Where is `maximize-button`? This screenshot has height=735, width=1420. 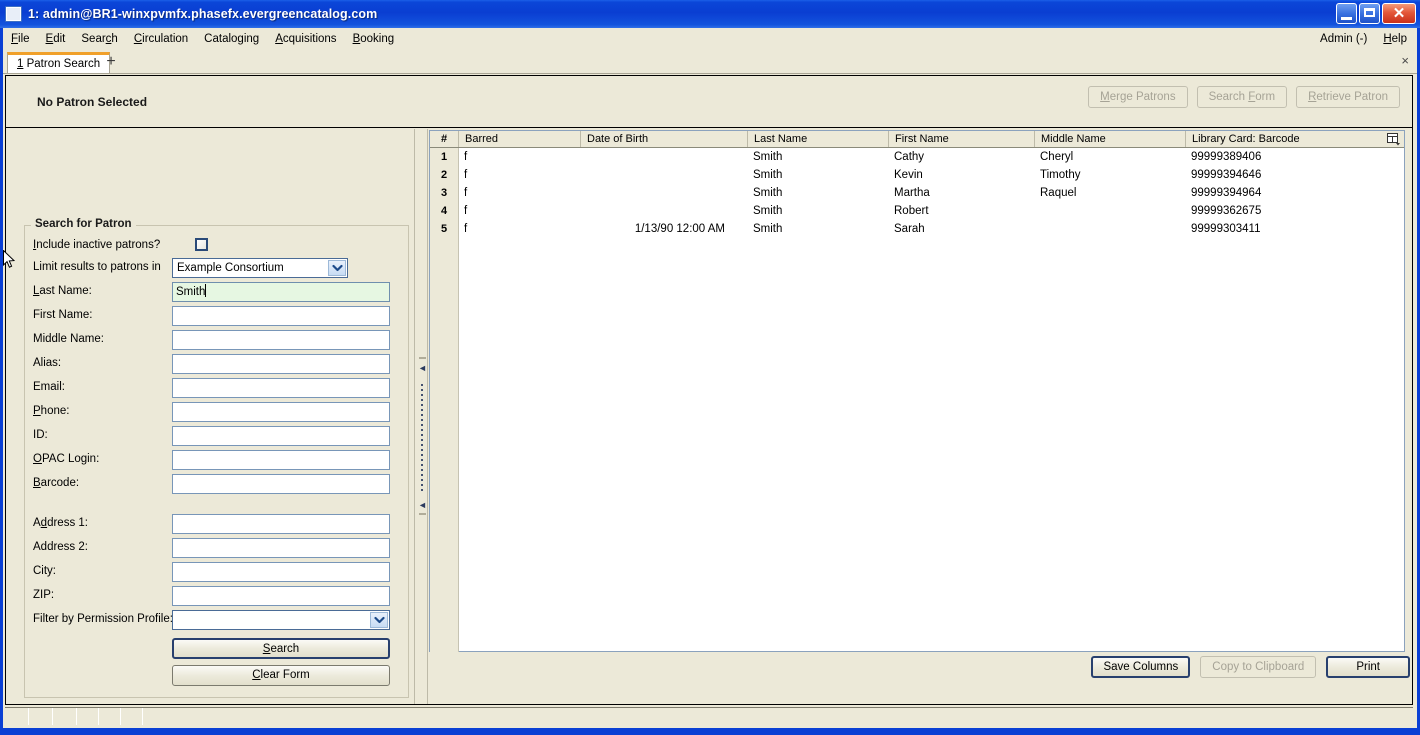 maximize-button is located at coordinates (1369, 13).